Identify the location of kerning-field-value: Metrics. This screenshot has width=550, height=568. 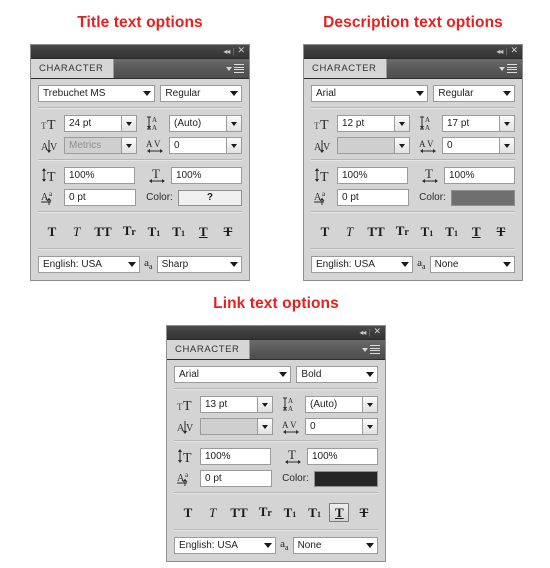
(92, 145).